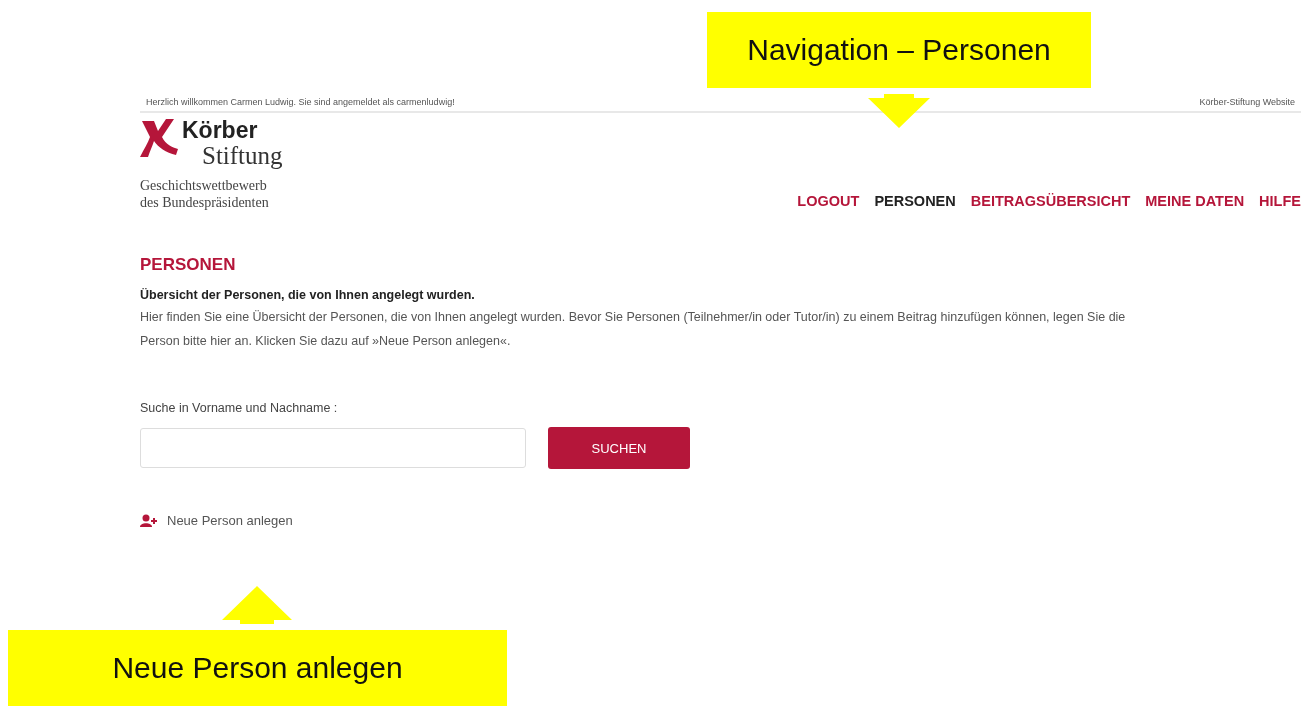 Image resolution: width=1301 pixels, height=706 pixels. I want to click on new-person-link: Neue Person anlegen, so click(216, 520).